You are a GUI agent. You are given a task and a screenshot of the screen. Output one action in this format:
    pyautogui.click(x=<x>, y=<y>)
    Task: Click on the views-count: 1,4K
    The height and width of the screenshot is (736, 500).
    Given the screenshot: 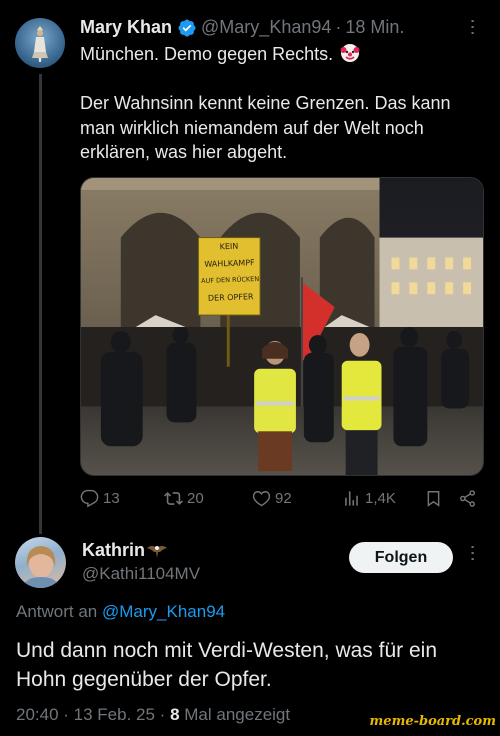 What is the action you would take?
    pyautogui.click(x=380, y=498)
    